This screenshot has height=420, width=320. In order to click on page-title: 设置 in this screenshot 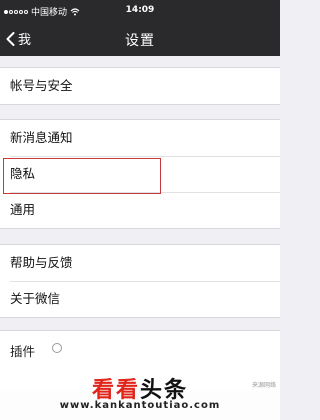, I will do `click(140, 41)`.